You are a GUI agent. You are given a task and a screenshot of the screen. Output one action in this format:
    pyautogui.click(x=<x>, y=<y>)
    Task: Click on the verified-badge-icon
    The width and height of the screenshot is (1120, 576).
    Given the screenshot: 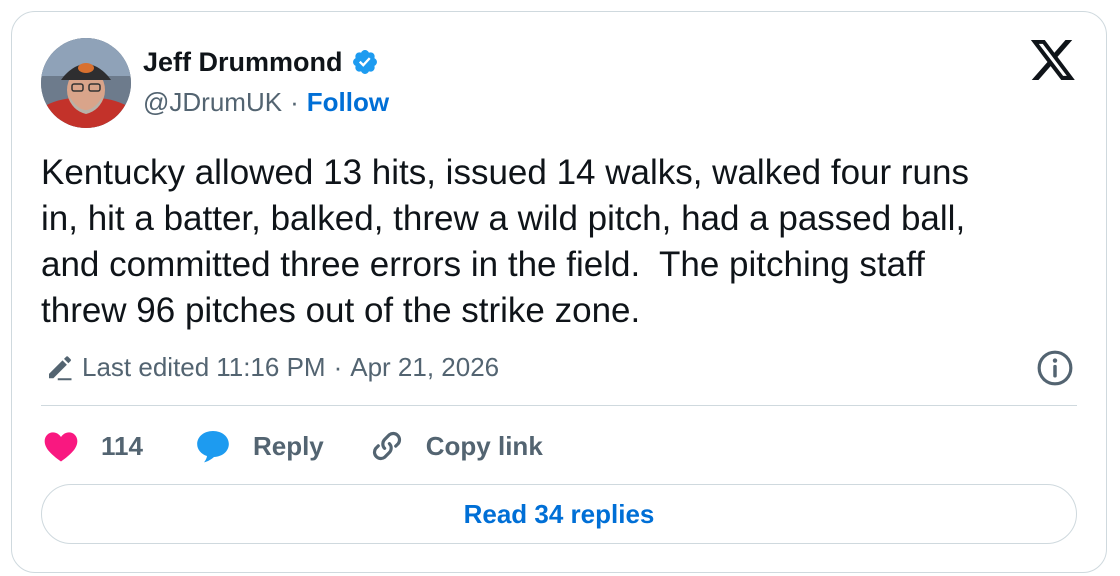 What is the action you would take?
    pyautogui.click(x=364, y=62)
    